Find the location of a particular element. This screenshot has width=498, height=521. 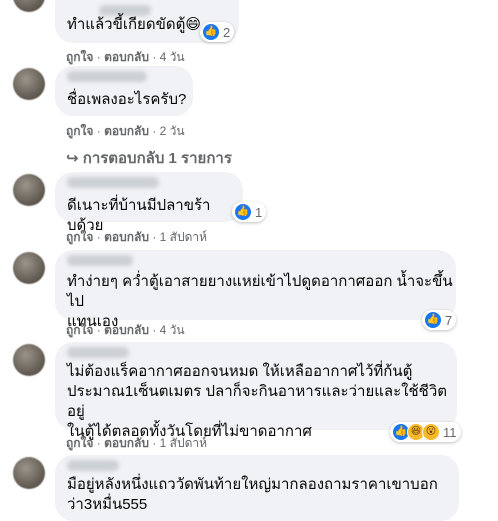

replies-label: การตอบกลับ 1 รายการ is located at coordinates (157, 158).